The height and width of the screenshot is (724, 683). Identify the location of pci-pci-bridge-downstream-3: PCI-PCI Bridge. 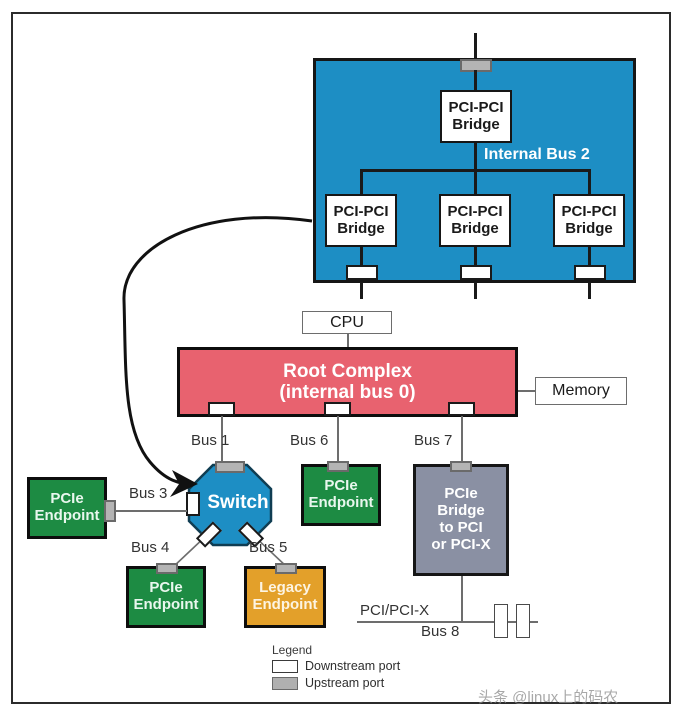
(589, 220).